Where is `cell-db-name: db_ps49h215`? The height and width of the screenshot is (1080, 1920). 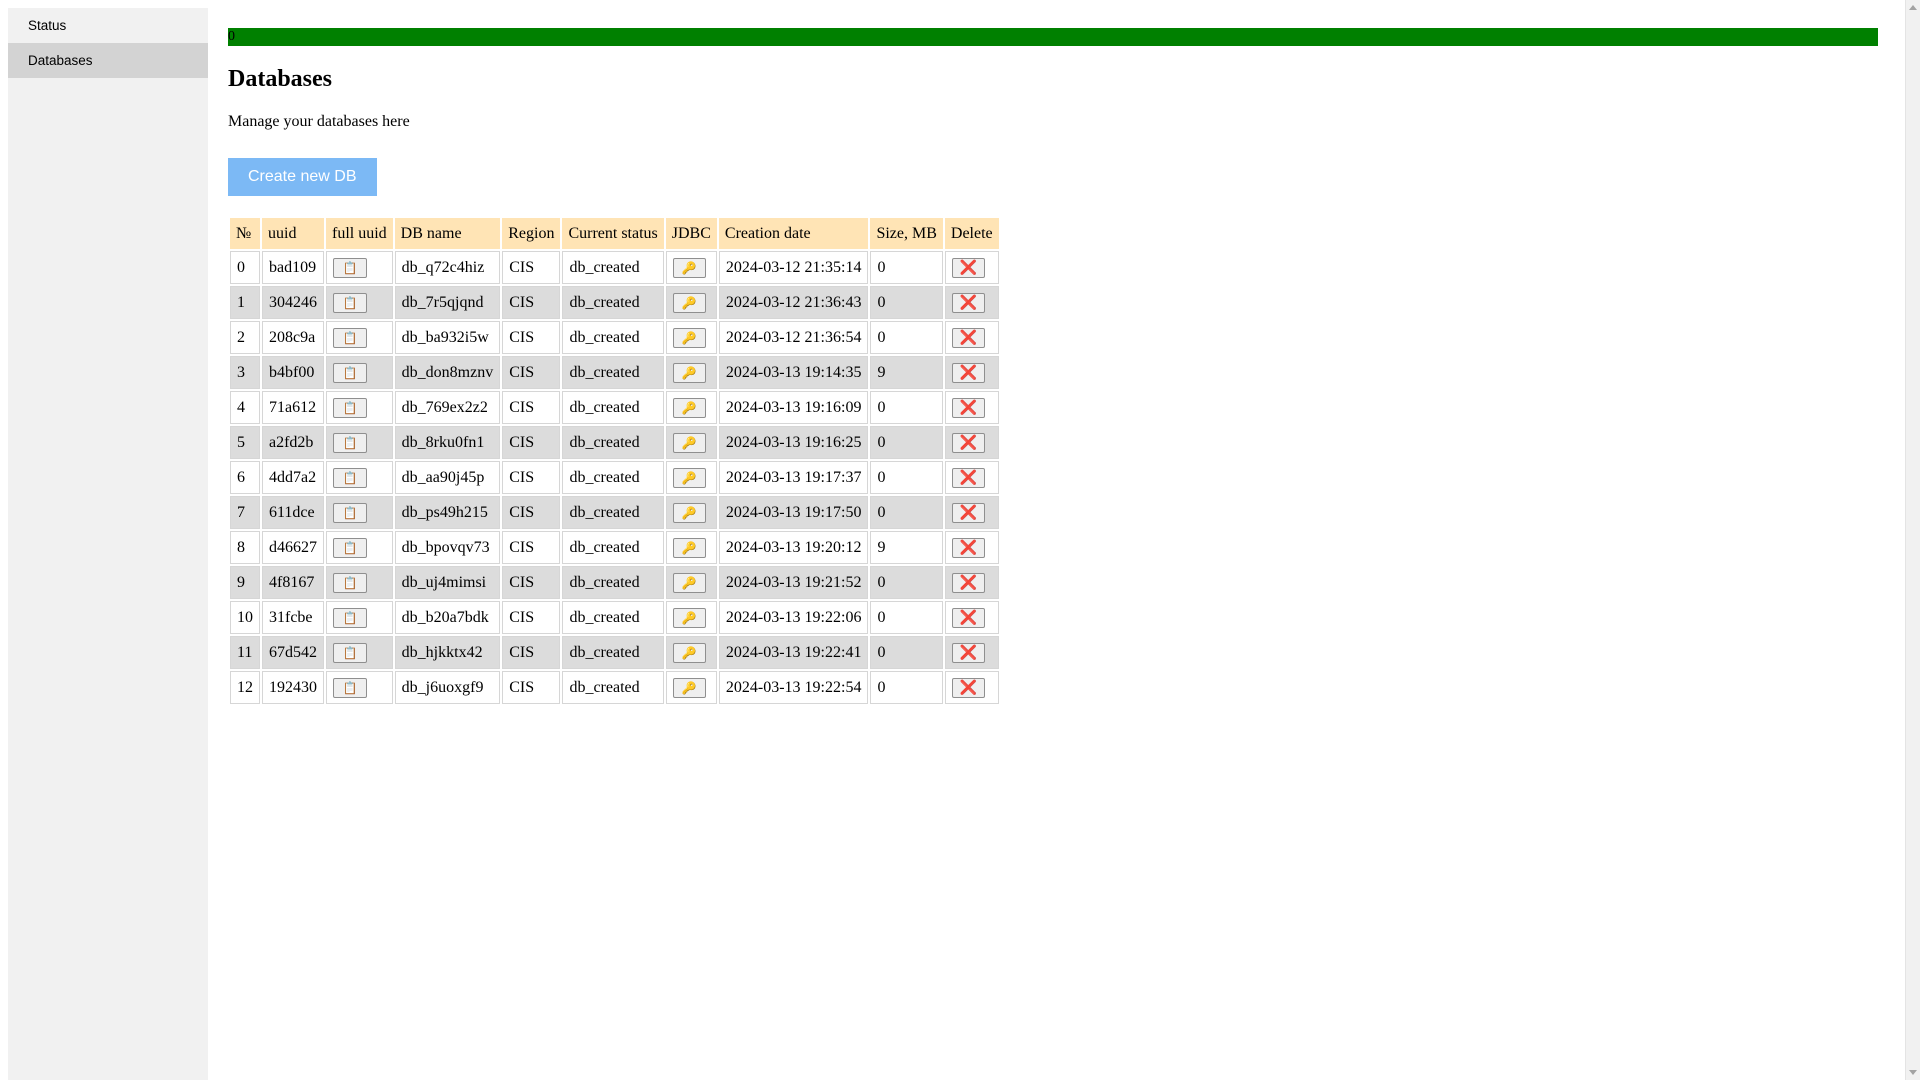 cell-db-name: db_ps49h215 is located at coordinates (447, 512).